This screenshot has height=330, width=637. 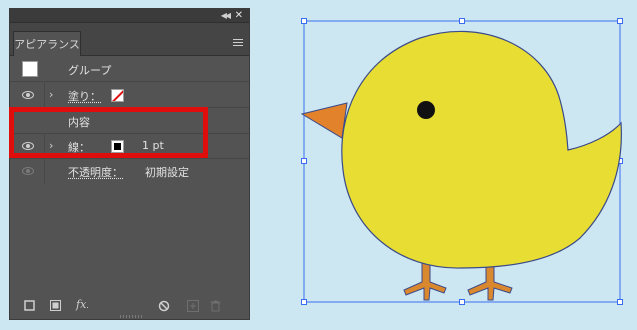 What do you see at coordinates (324, 120) in the screenshot?
I see `chick-beak` at bounding box center [324, 120].